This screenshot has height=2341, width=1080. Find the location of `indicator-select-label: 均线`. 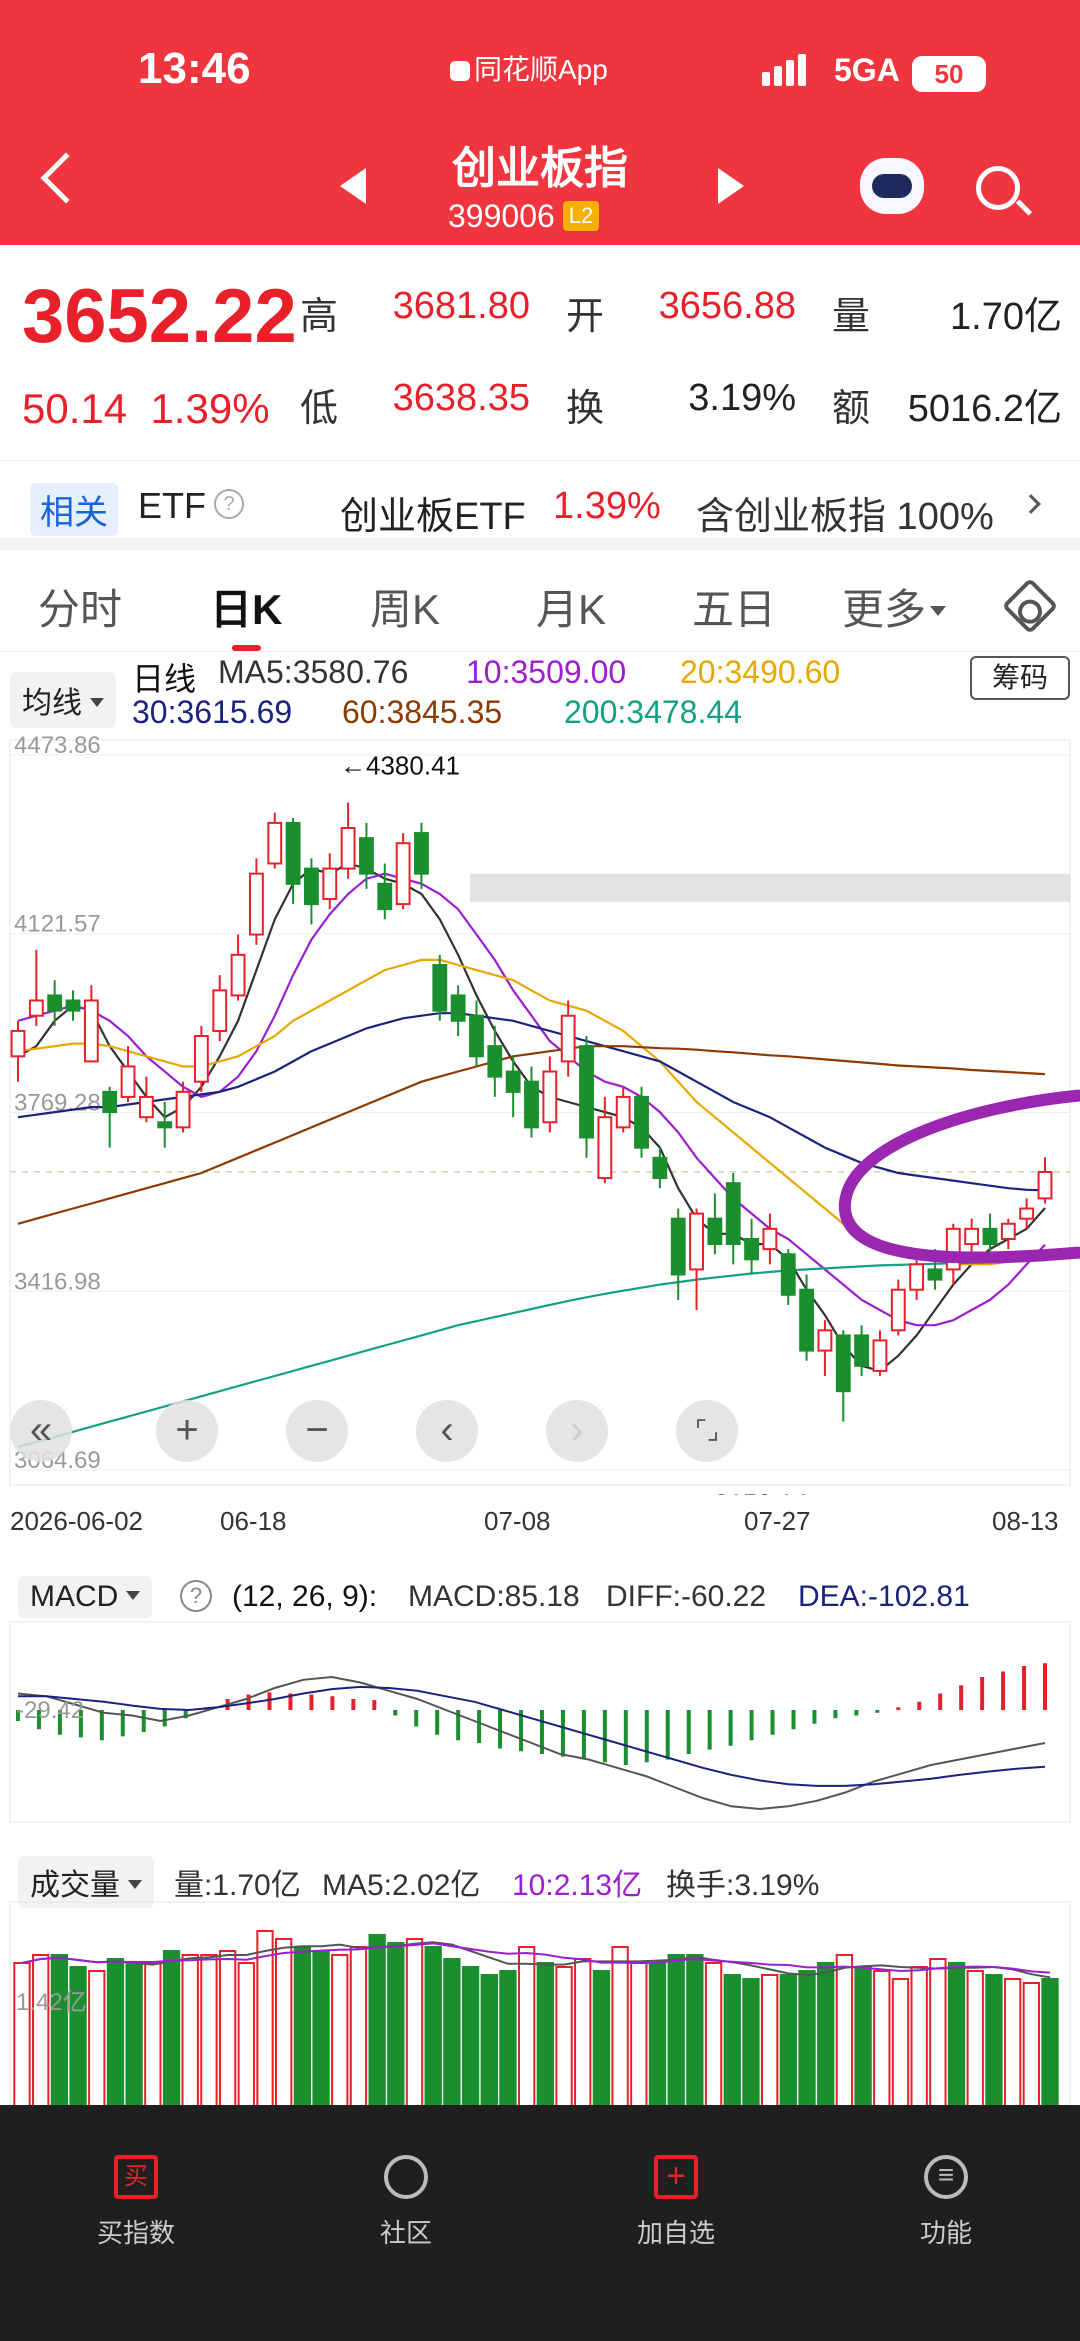

indicator-select-label: 均线 is located at coordinates (52, 703).